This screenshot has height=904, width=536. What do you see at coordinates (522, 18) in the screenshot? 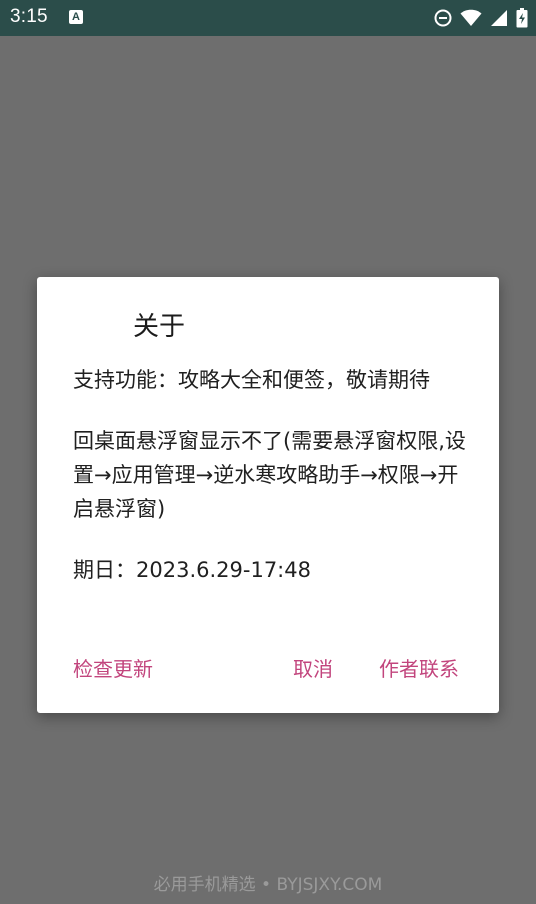
I see `battery-icon` at bounding box center [522, 18].